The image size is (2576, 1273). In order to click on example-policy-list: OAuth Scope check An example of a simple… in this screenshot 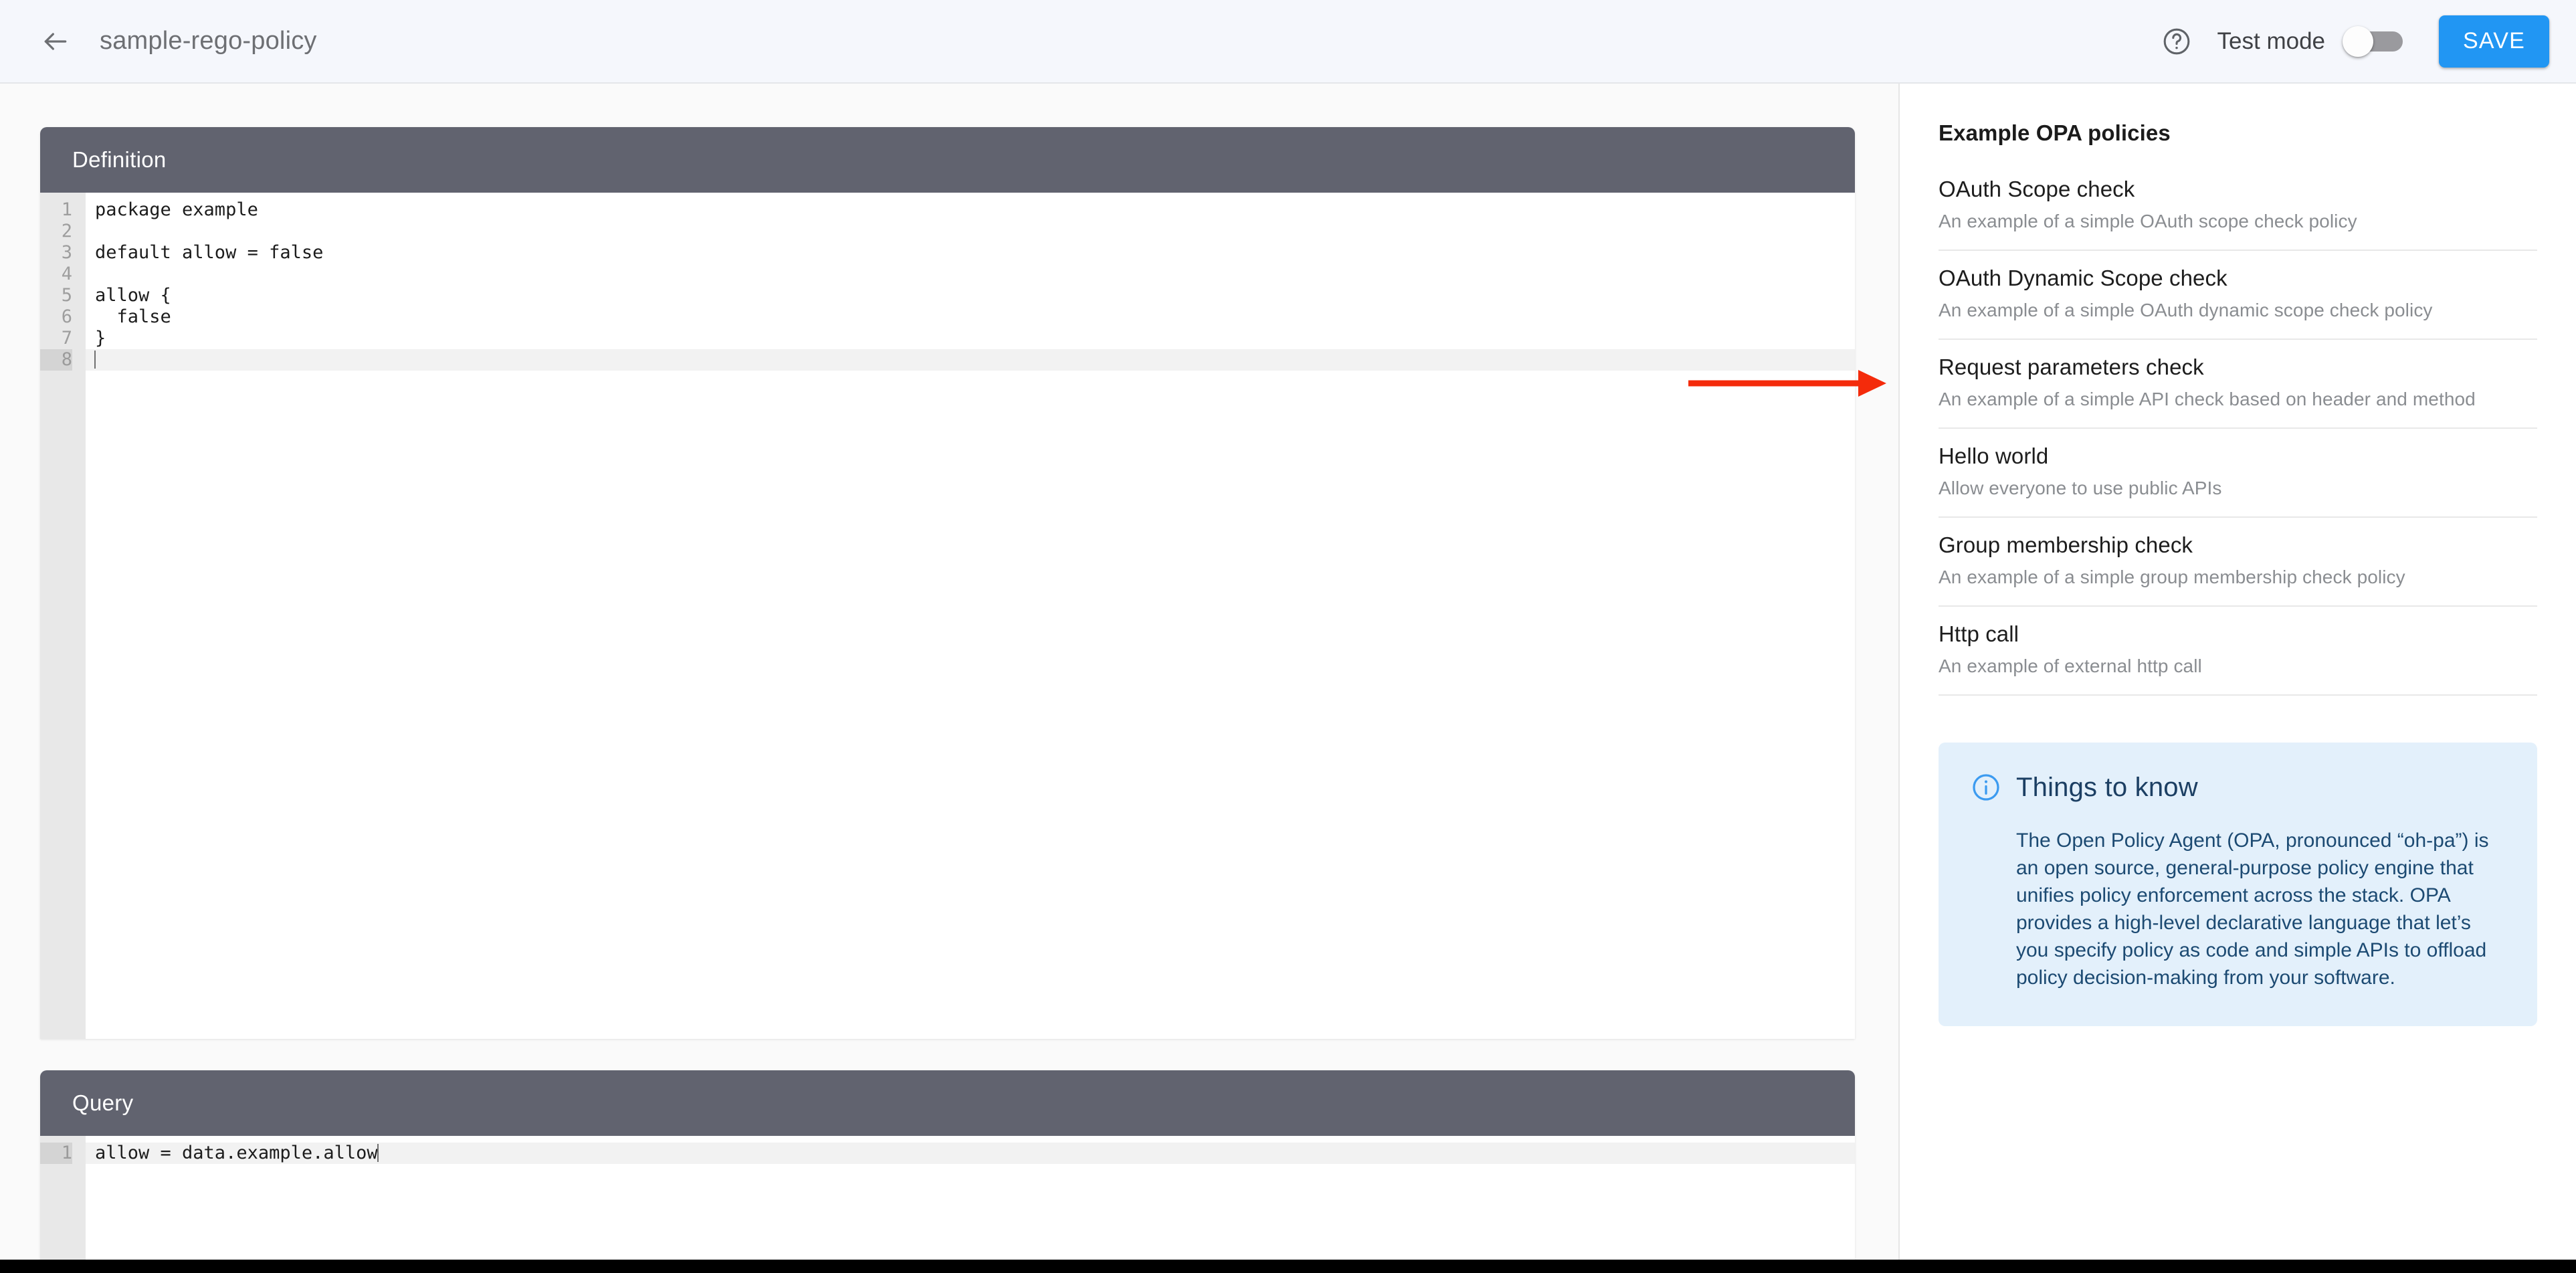, I will do `click(2238, 435)`.